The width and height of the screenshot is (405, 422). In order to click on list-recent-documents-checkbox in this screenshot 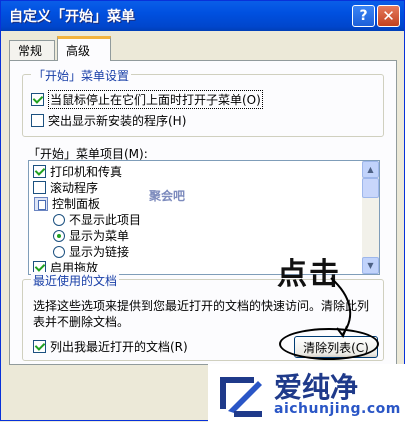, I will do `click(39, 346)`.